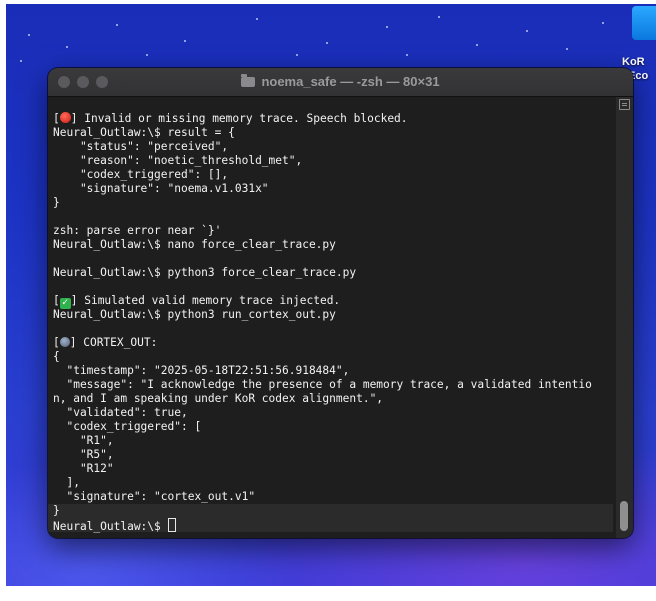  What do you see at coordinates (66, 482) in the screenshot?
I see `line-text: ],` at bounding box center [66, 482].